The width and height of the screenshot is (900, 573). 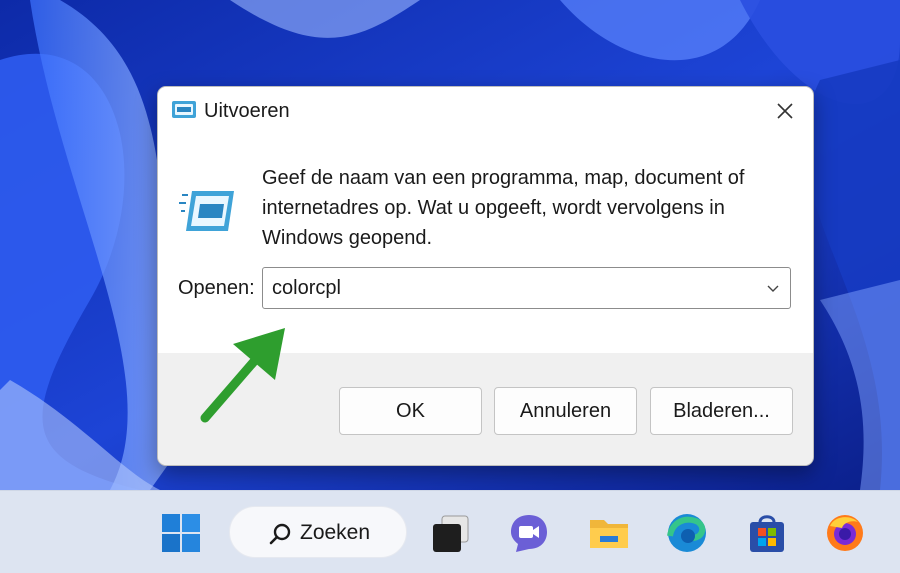 I want to click on taskbar: Zoeken, so click(x=450, y=531).